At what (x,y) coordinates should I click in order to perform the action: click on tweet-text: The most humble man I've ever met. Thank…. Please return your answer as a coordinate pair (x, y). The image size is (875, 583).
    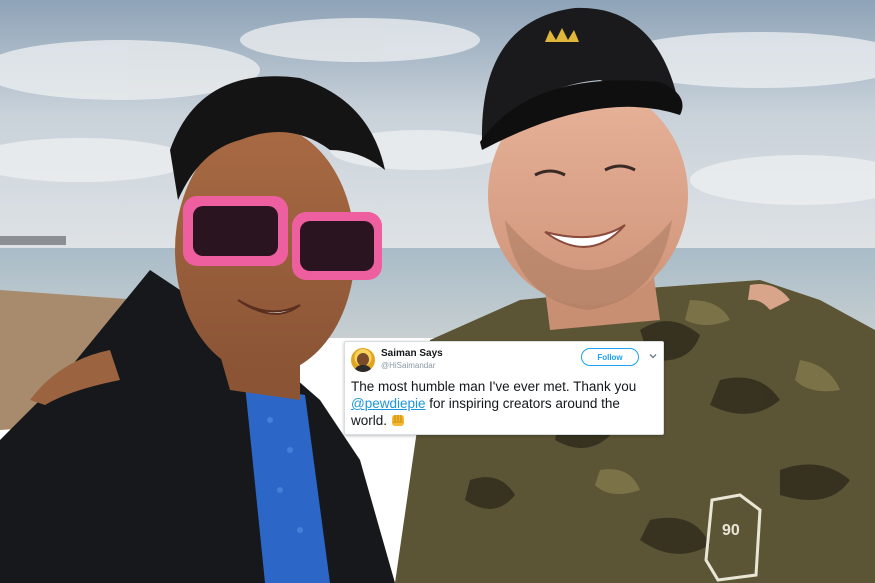
    Looking at the image, I should click on (505, 403).